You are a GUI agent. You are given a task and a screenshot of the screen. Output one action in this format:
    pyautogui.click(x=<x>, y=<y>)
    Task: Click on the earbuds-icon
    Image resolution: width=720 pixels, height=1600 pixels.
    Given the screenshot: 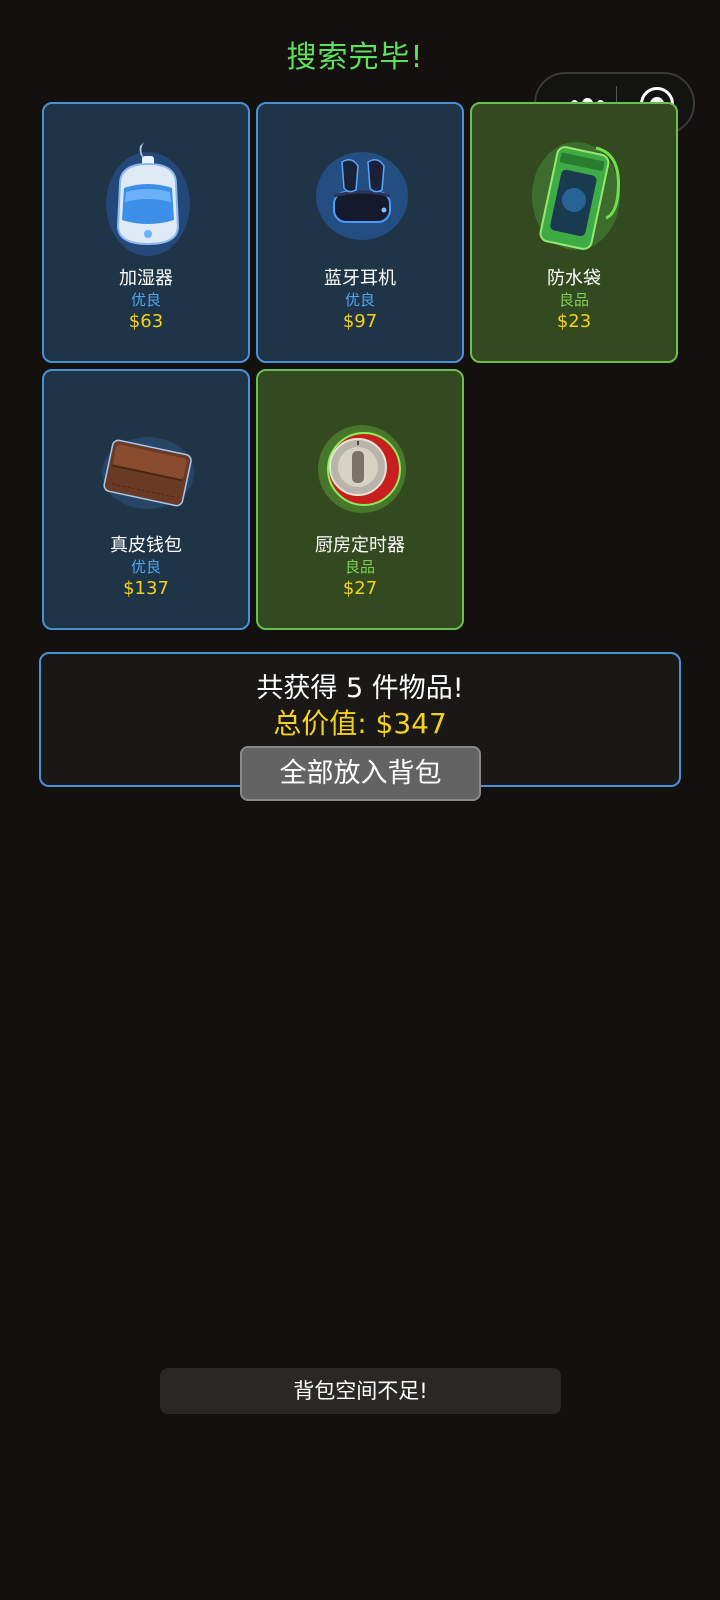 What is the action you would take?
    pyautogui.click(x=362, y=196)
    